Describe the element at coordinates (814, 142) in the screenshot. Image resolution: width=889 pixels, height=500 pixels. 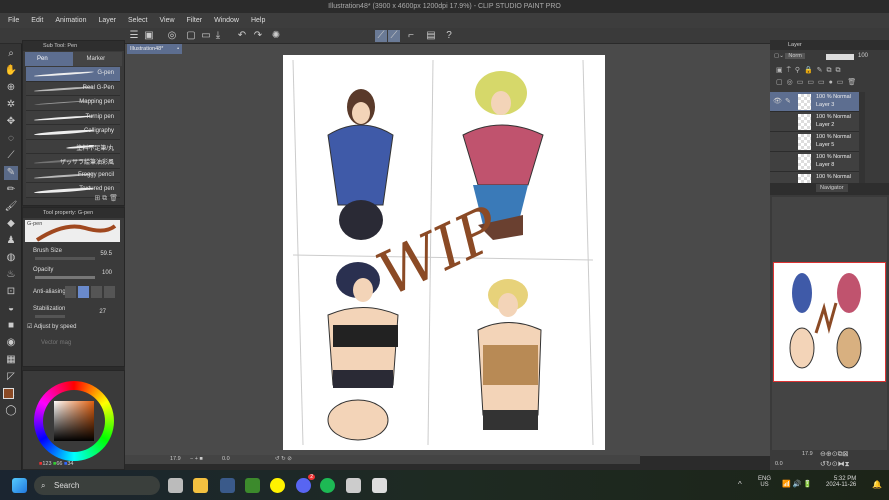
I see `layer-row: 100 % Normal Layer 5` at that location.